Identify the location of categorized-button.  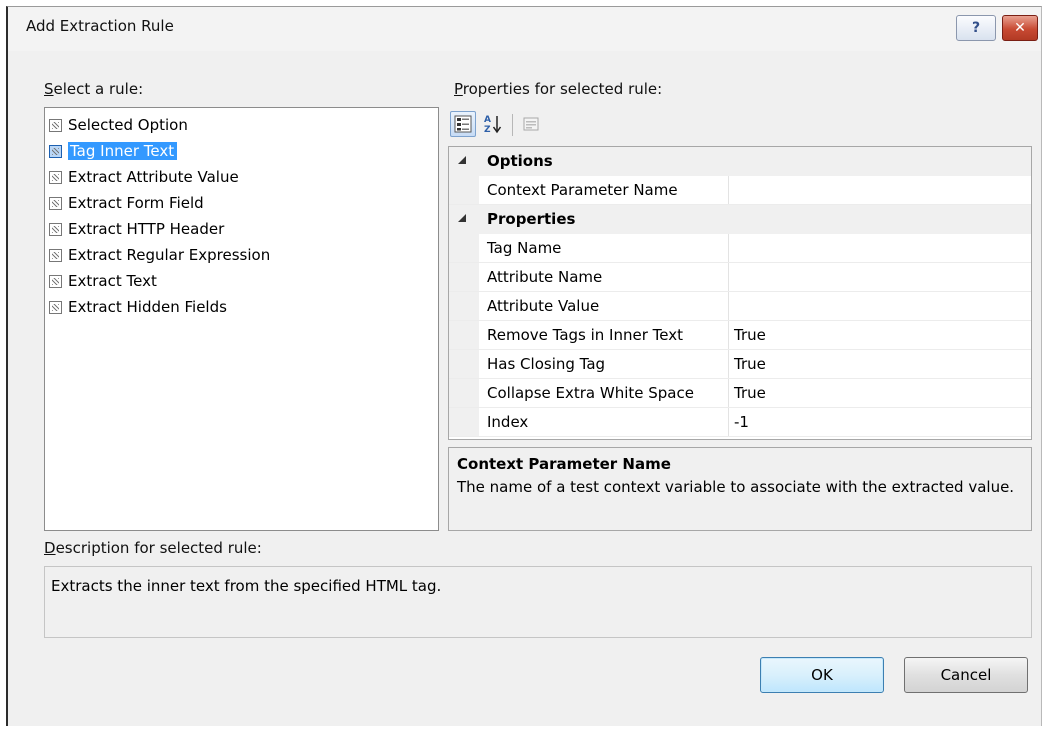
(463, 124).